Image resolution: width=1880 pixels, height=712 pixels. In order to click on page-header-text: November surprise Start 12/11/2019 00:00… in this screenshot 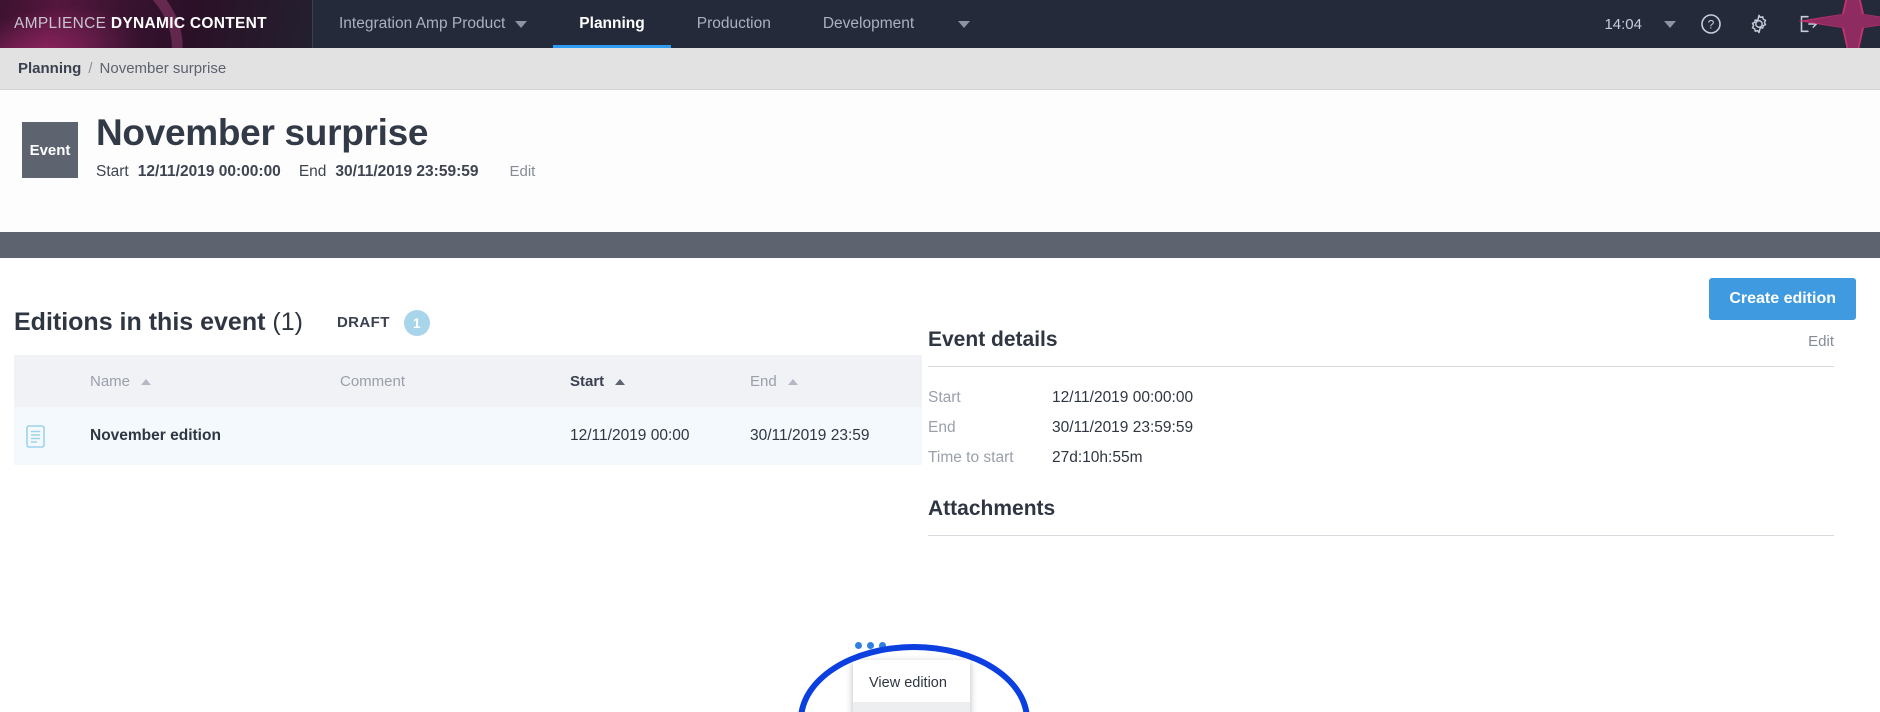, I will do `click(315, 146)`.